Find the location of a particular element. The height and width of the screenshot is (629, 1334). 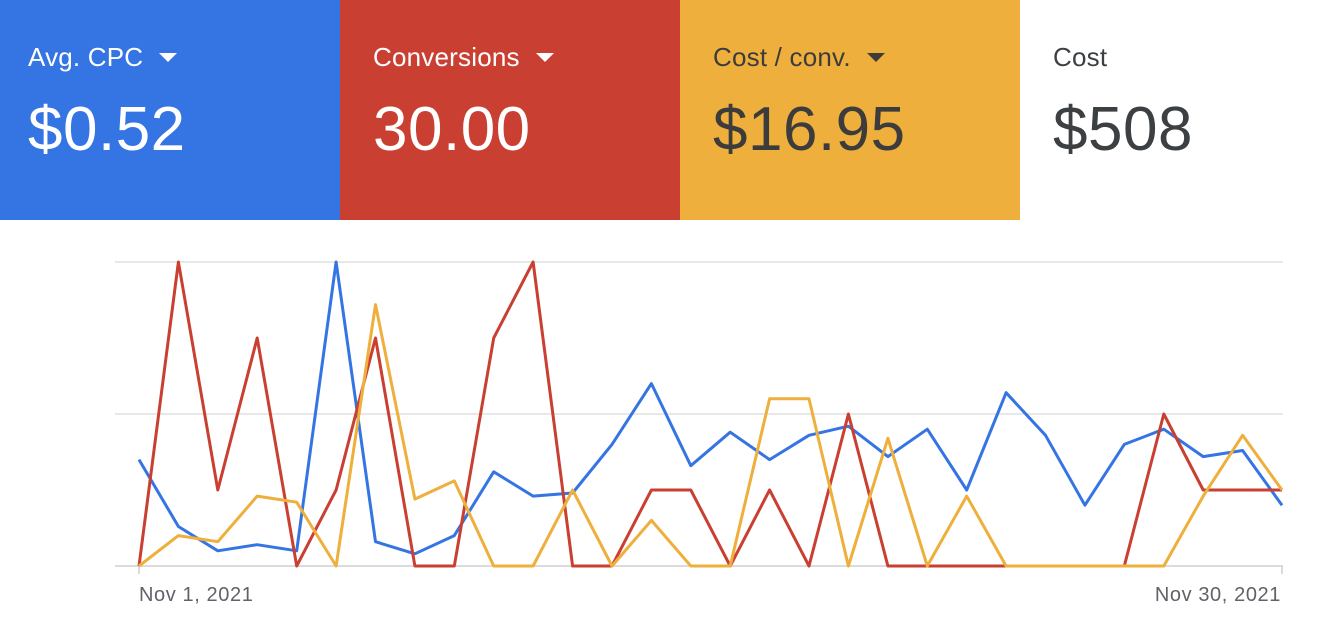

metric-card-avg-cpc: Avg. CPC $0.52 is located at coordinates (170, 110).